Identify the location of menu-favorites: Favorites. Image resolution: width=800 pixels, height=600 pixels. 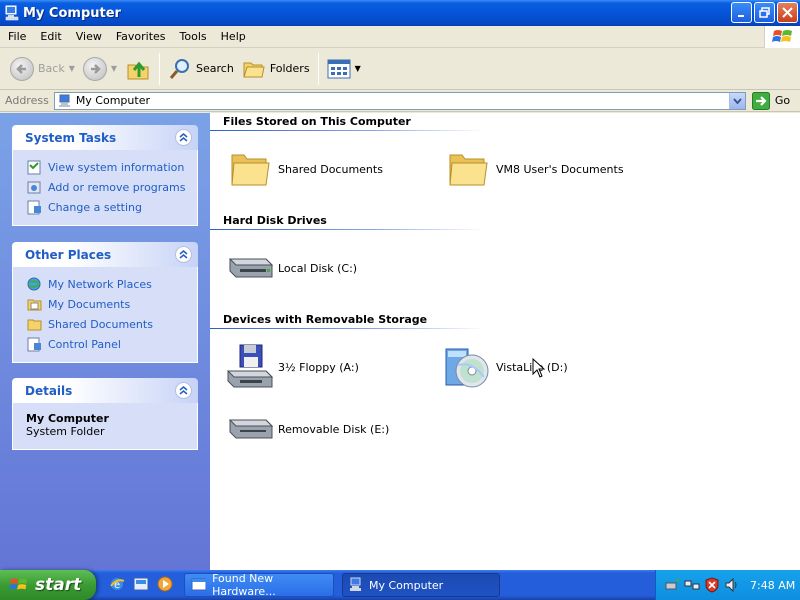
(141, 36).